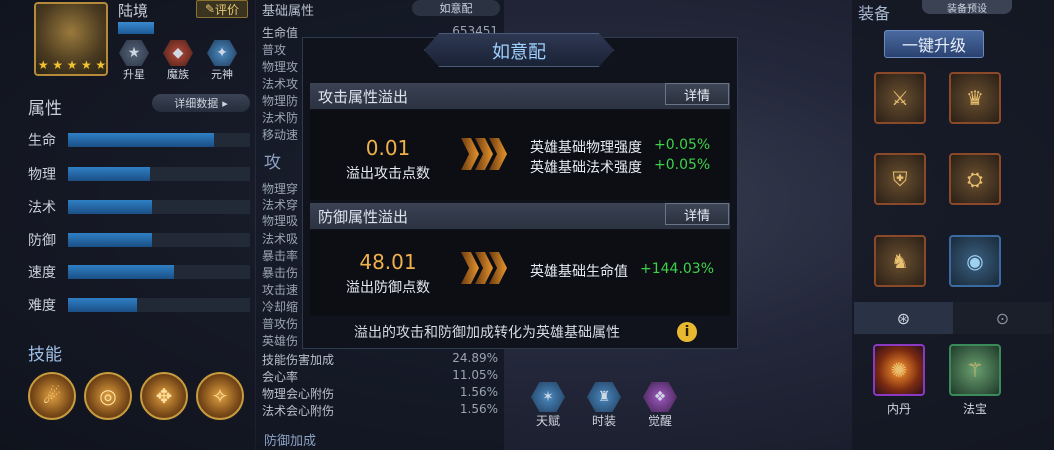  I want to click on stat-label: 冷却缩, so click(280, 307).